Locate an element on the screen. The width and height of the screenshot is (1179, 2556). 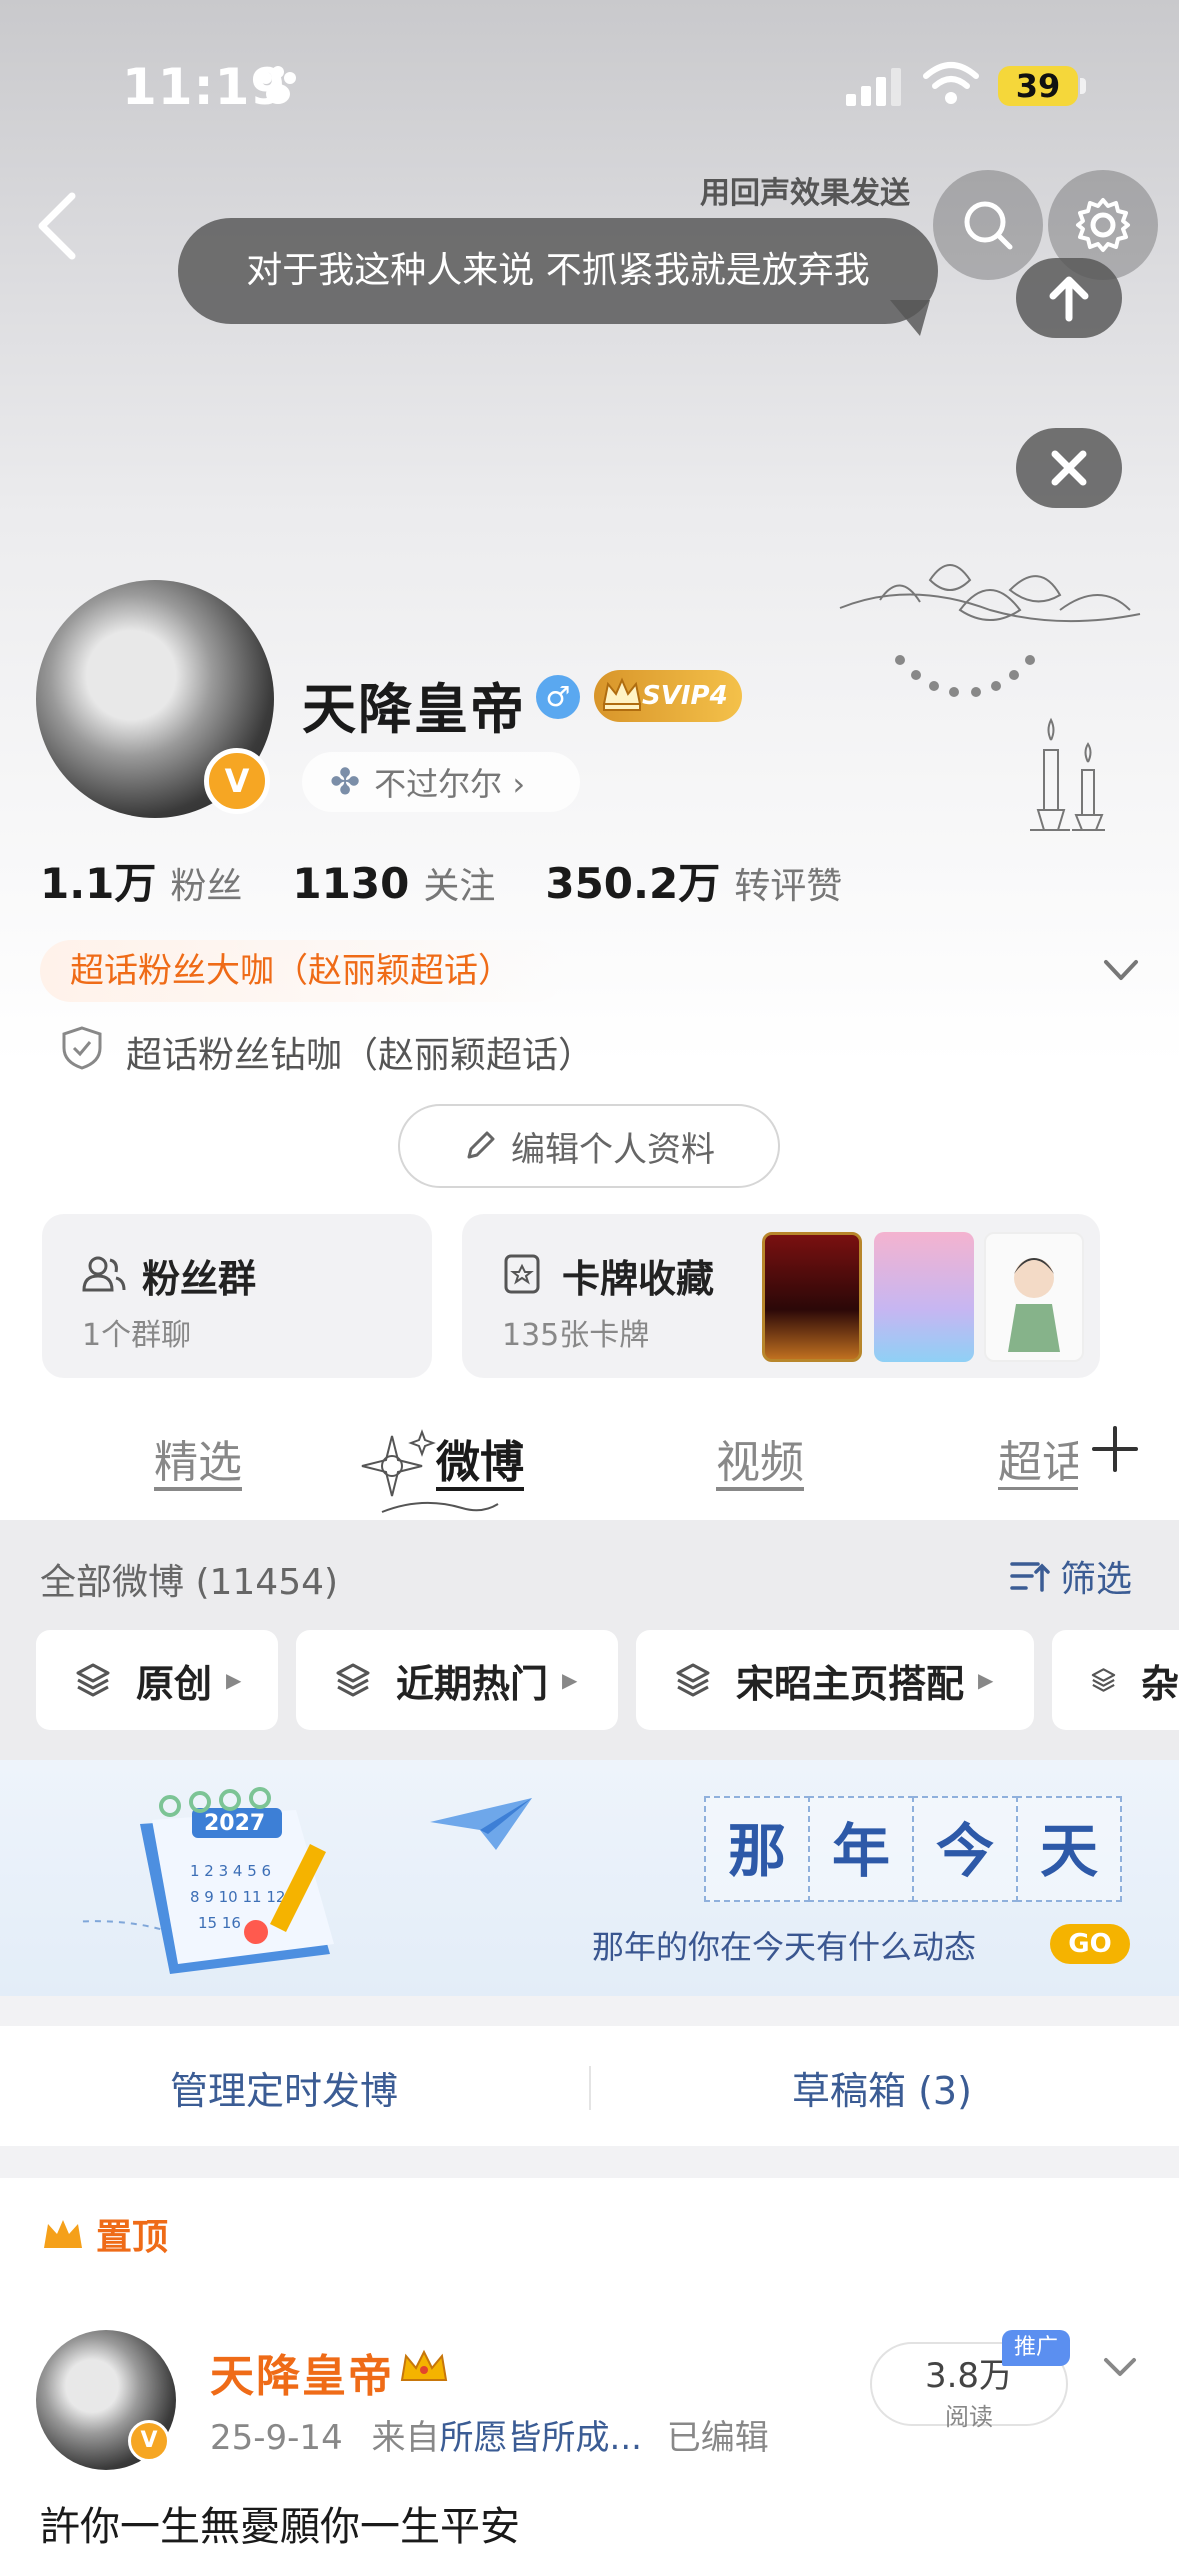
on-this-day-title: 那 年 今 天 is located at coordinates (913, 1849).